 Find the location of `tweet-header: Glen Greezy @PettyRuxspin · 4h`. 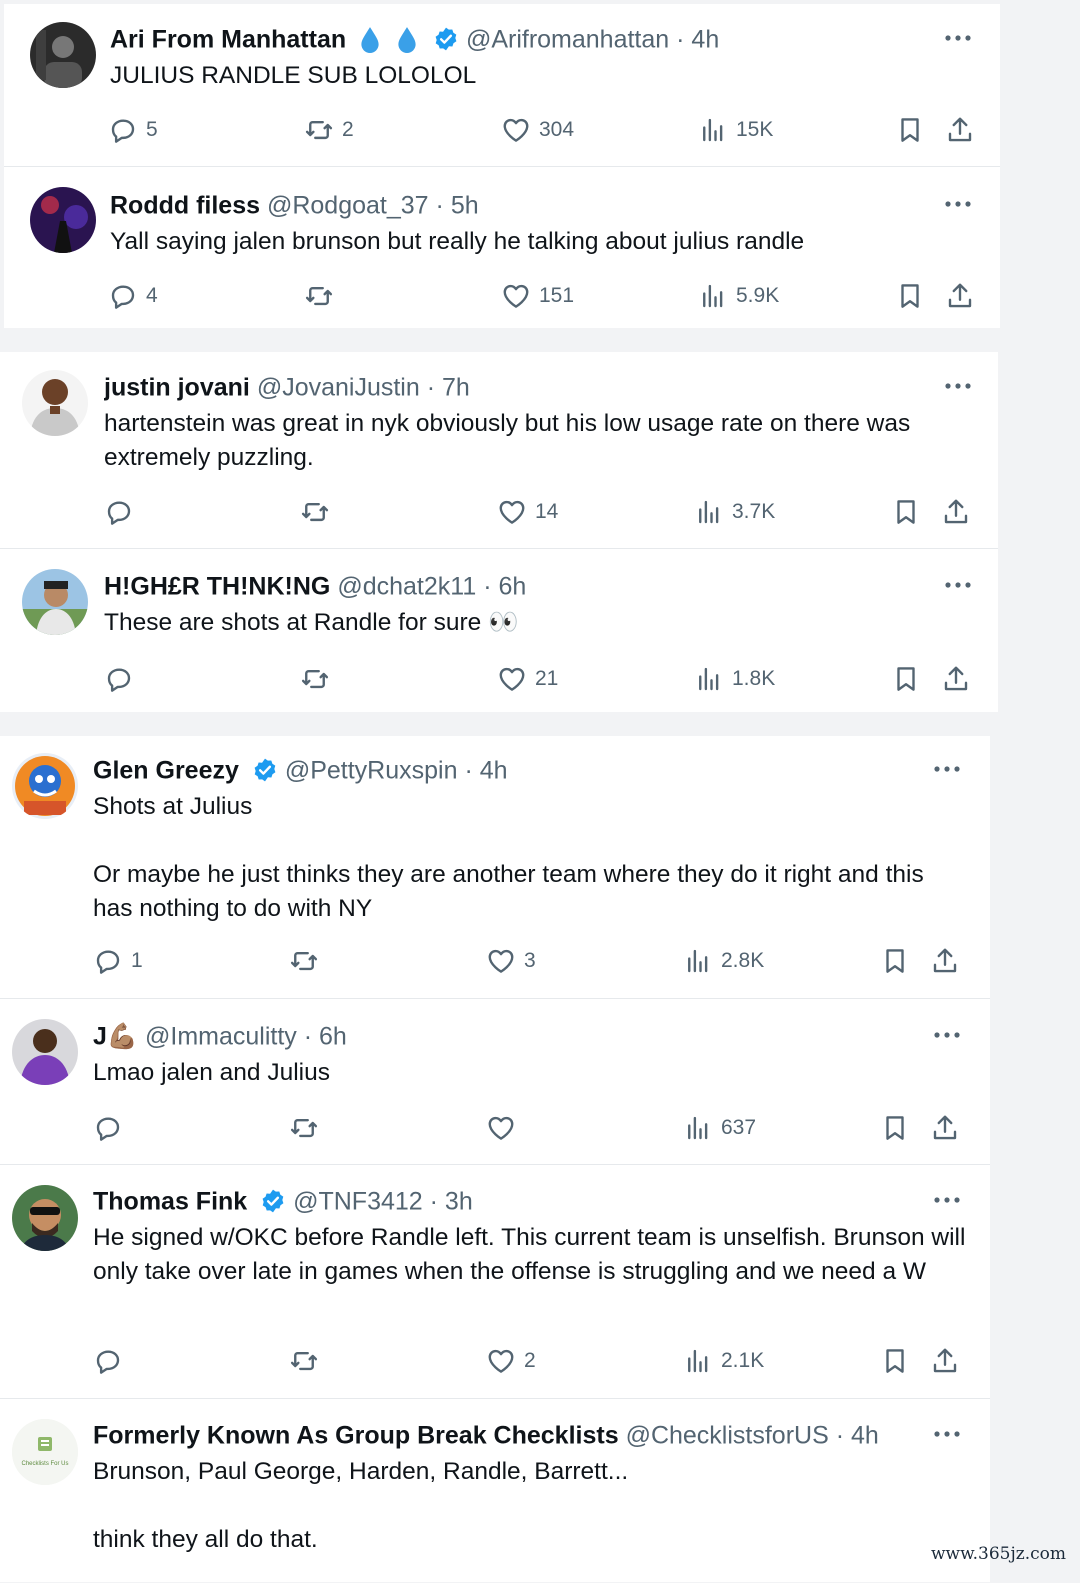

tweet-header: Glen Greezy @PettyRuxspin · 4h is located at coordinates (501, 769).